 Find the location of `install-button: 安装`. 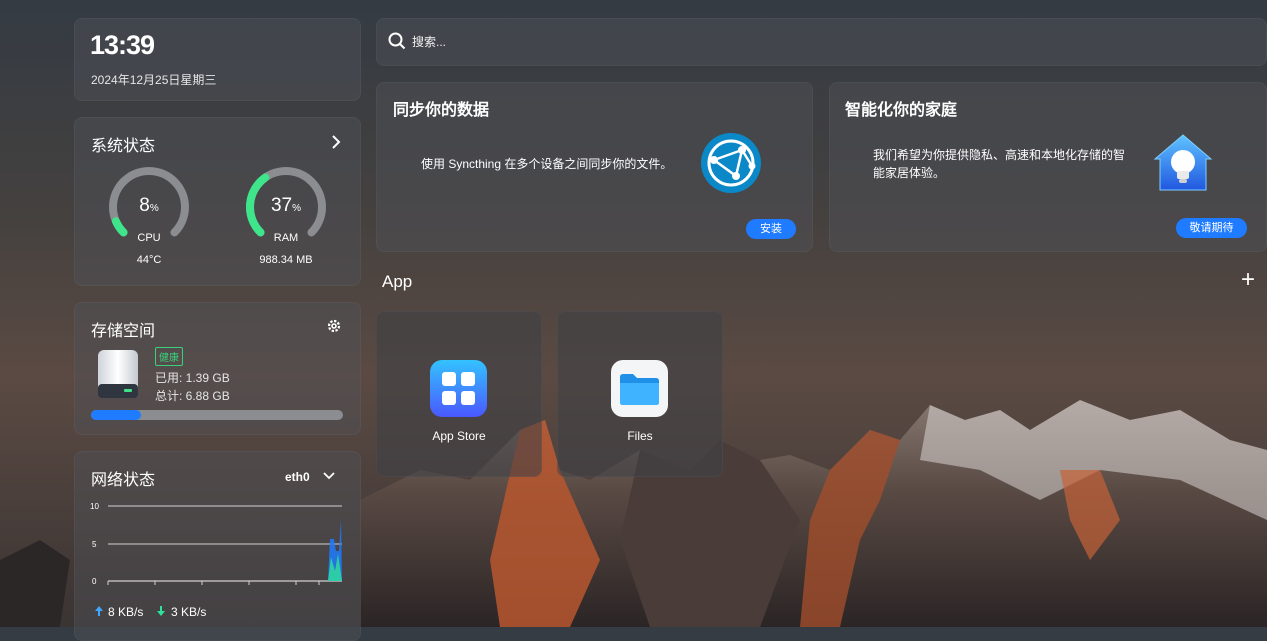

install-button: 安装 is located at coordinates (771, 229).